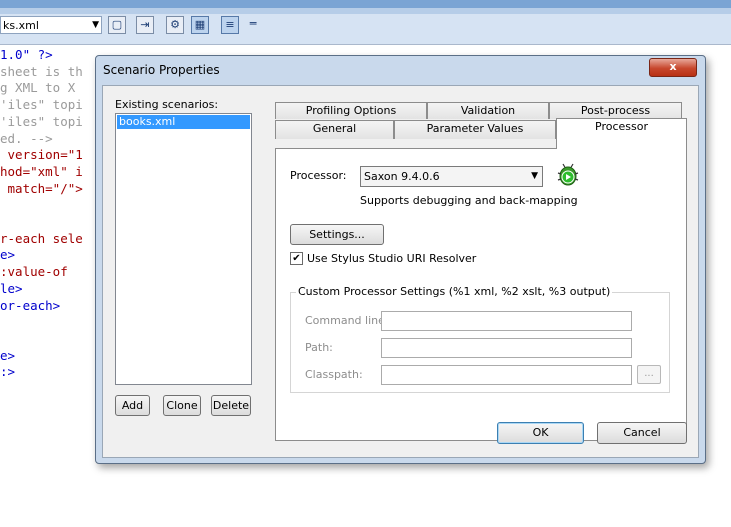 The image size is (731, 527). What do you see at coordinates (38, 88) in the screenshot?
I see `code-line: g XML to X` at bounding box center [38, 88].